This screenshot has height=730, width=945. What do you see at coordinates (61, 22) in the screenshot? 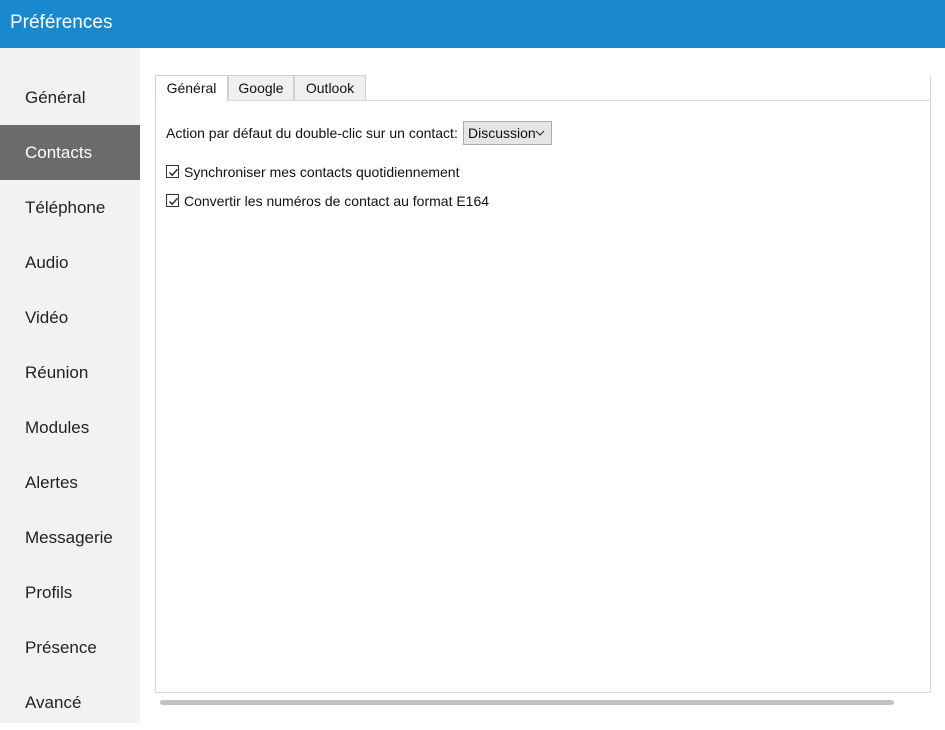
I see `window-title: Préférences` at bounding box center [61, 22].